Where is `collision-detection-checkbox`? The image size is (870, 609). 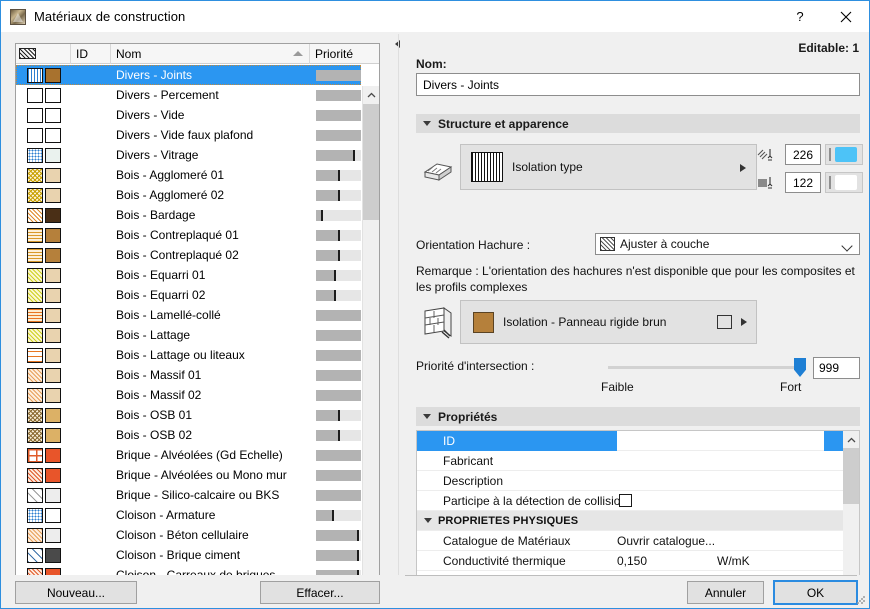
collision-detection-checkbox is located at coordinates (625, 500).